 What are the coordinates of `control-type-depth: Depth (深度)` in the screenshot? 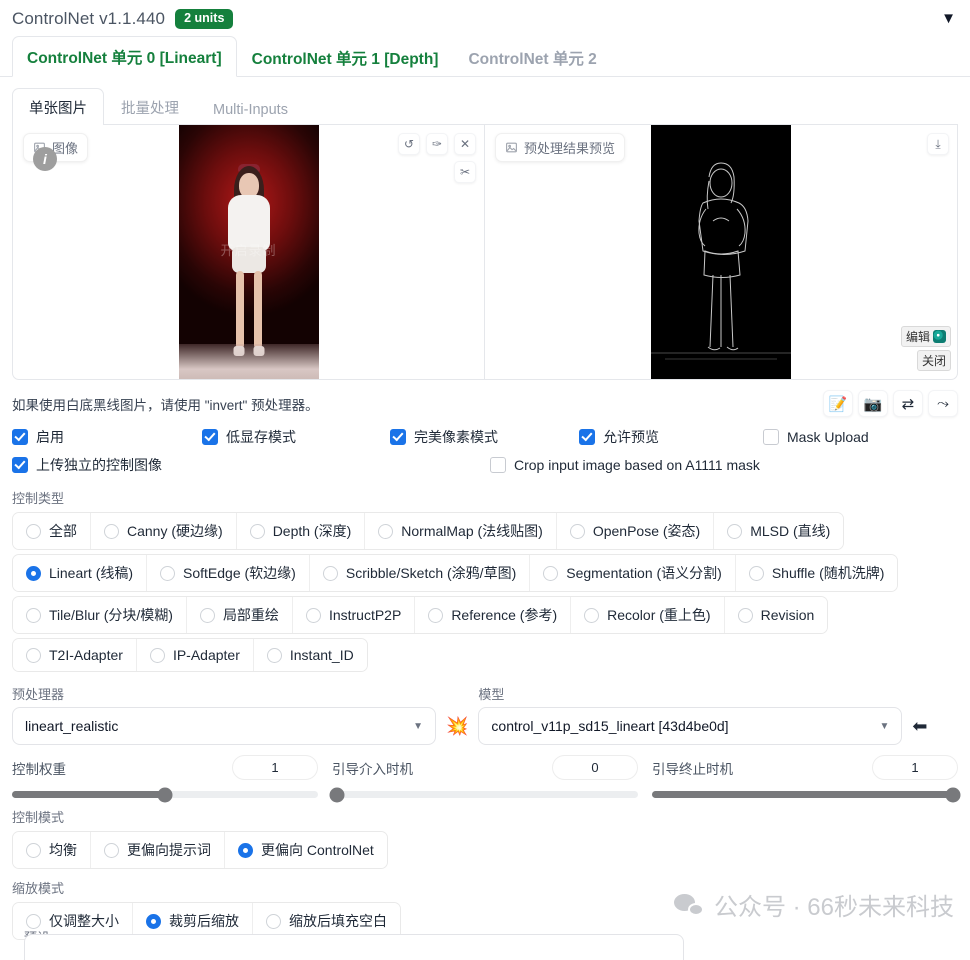 It's located at (301, 531).